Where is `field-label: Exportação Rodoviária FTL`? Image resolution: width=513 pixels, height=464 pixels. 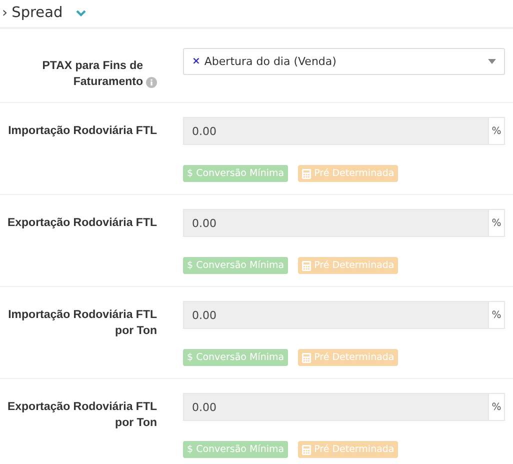
field-label: Exportação Rodoviária FTL is located at coordinates (82, 223).